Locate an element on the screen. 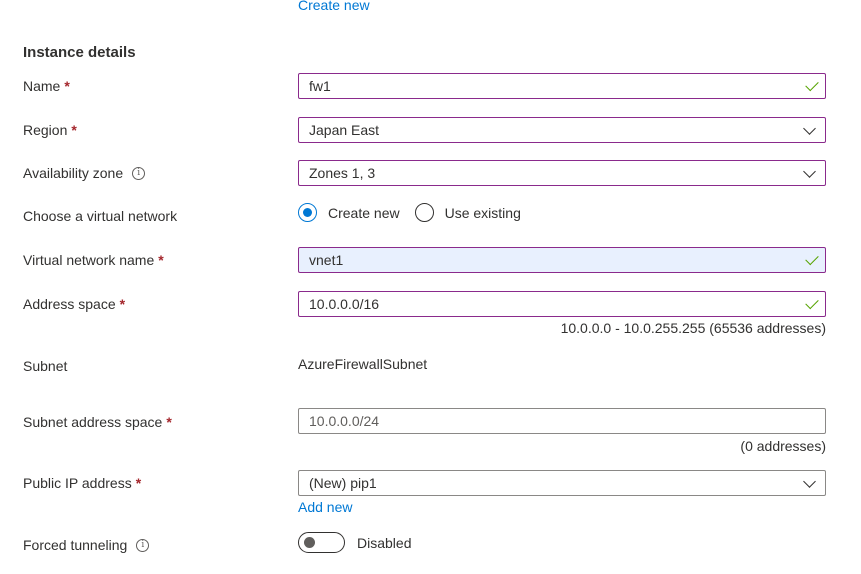 This screenshot has width=861, height=574. vnet-name-input: vnet1 is located at coordinates (562, 260).